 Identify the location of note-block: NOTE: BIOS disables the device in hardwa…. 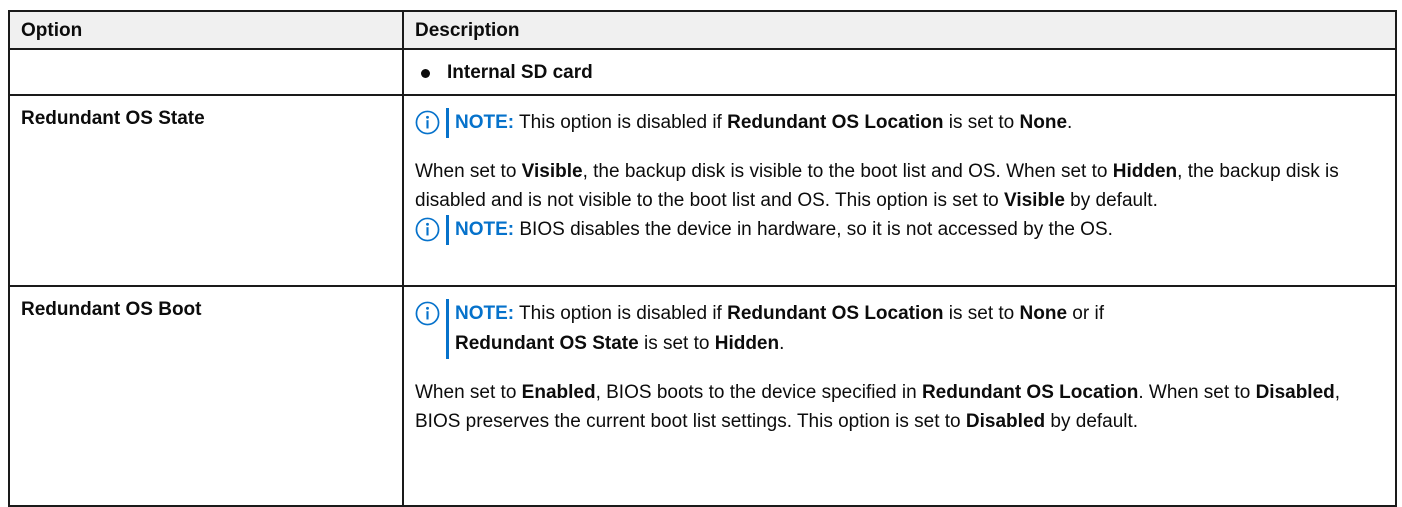
(899, 230).